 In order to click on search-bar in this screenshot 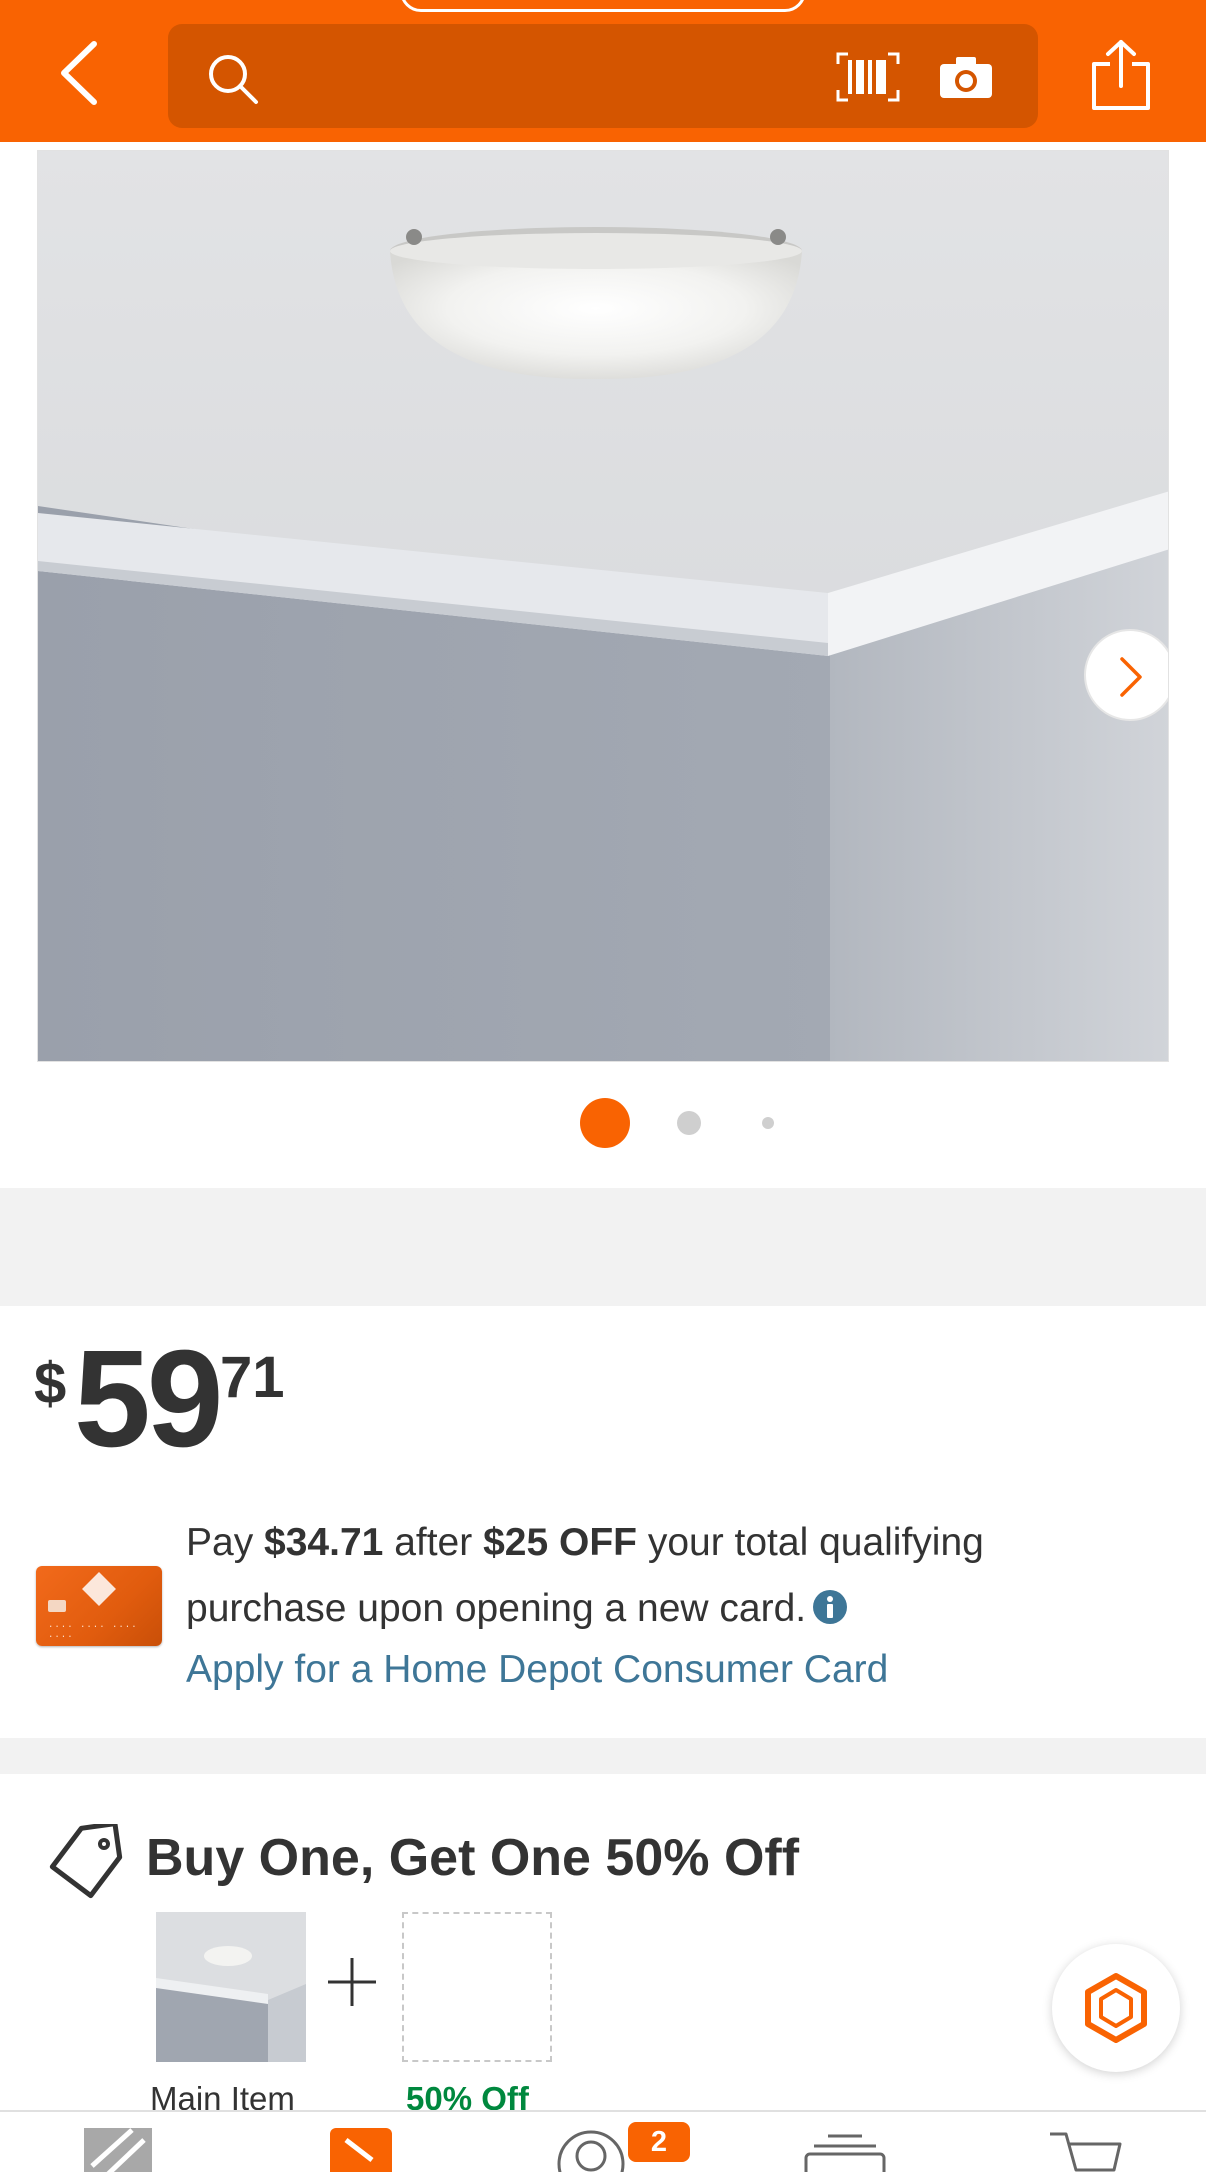, I will do `click(603, 76)`.